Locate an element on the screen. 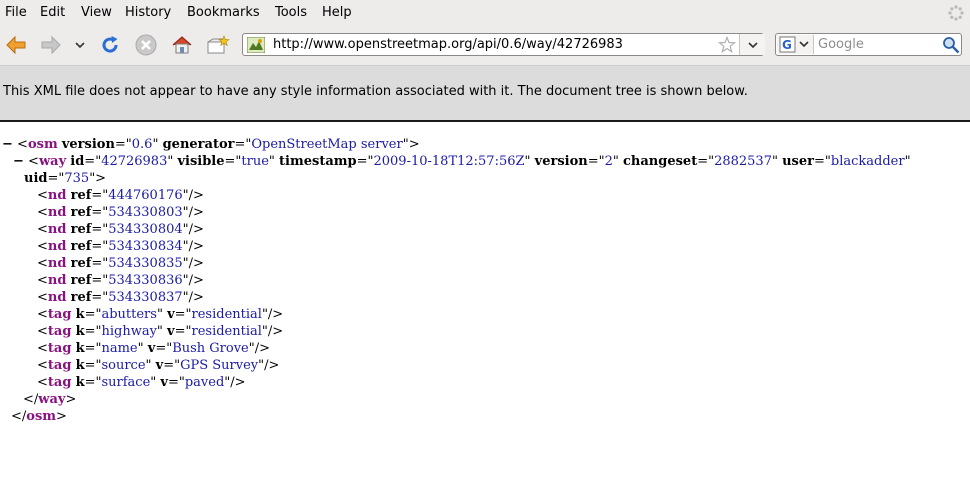 This screenshot has height=487, width=970. tag-key-value: surface is located at coordinates (126, 382).